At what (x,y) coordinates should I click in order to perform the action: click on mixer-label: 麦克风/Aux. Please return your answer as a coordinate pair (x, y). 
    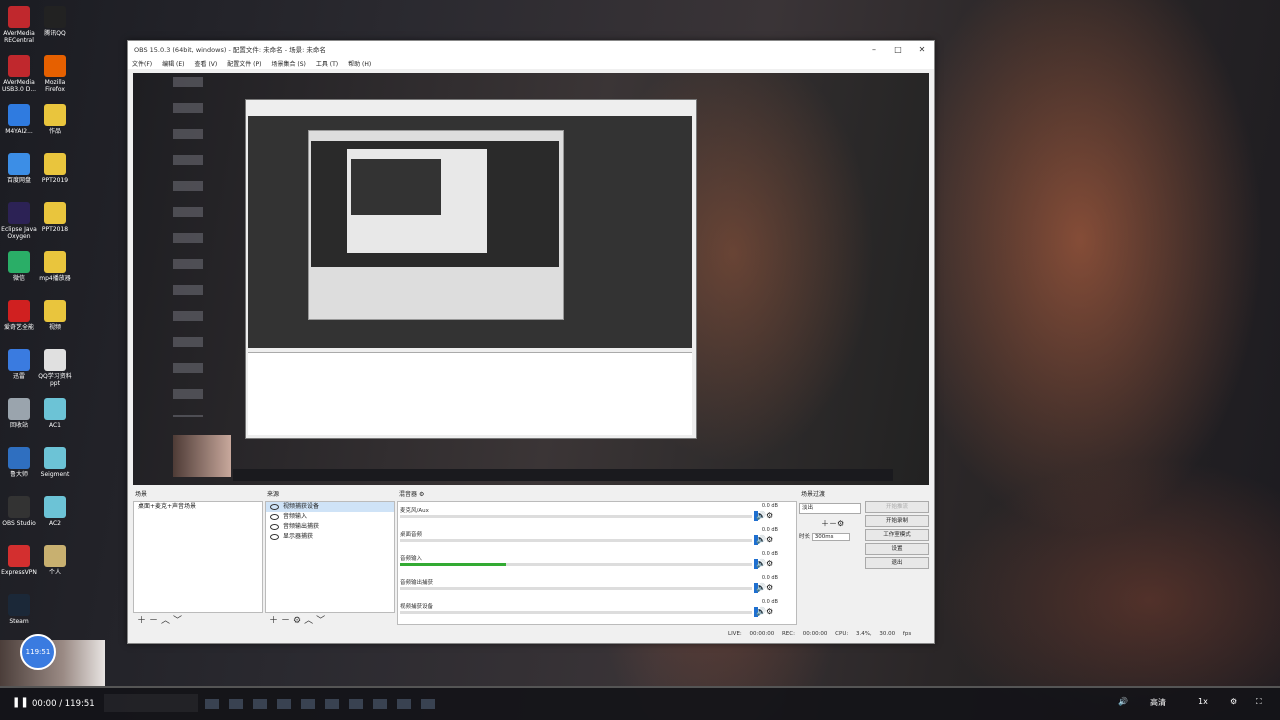
    Looking at the image, I should click on (414, 511).